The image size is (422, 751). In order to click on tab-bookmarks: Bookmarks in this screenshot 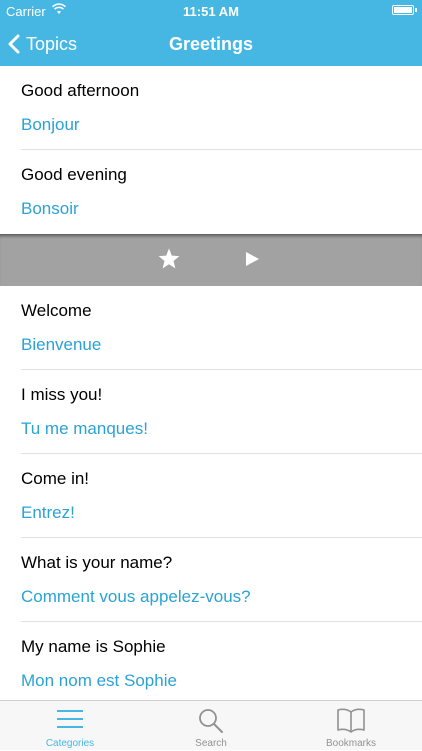, I will do `click(351, 726)`.